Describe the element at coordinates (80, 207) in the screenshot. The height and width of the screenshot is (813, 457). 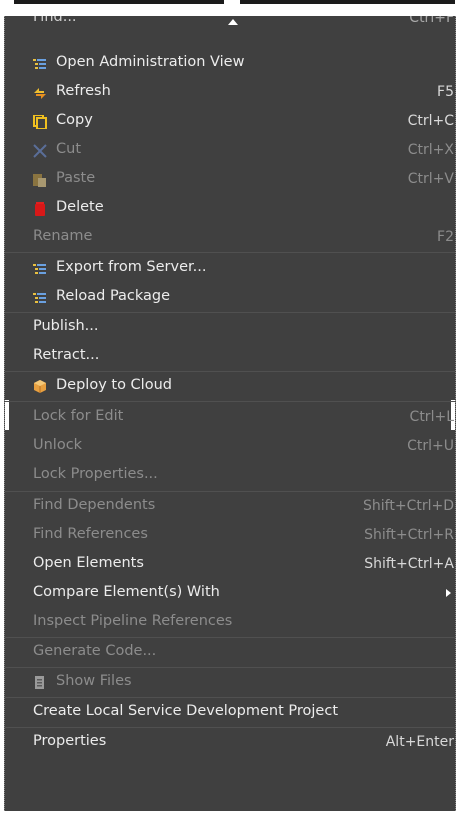
I see `menu-item-label: Delete` at that location.